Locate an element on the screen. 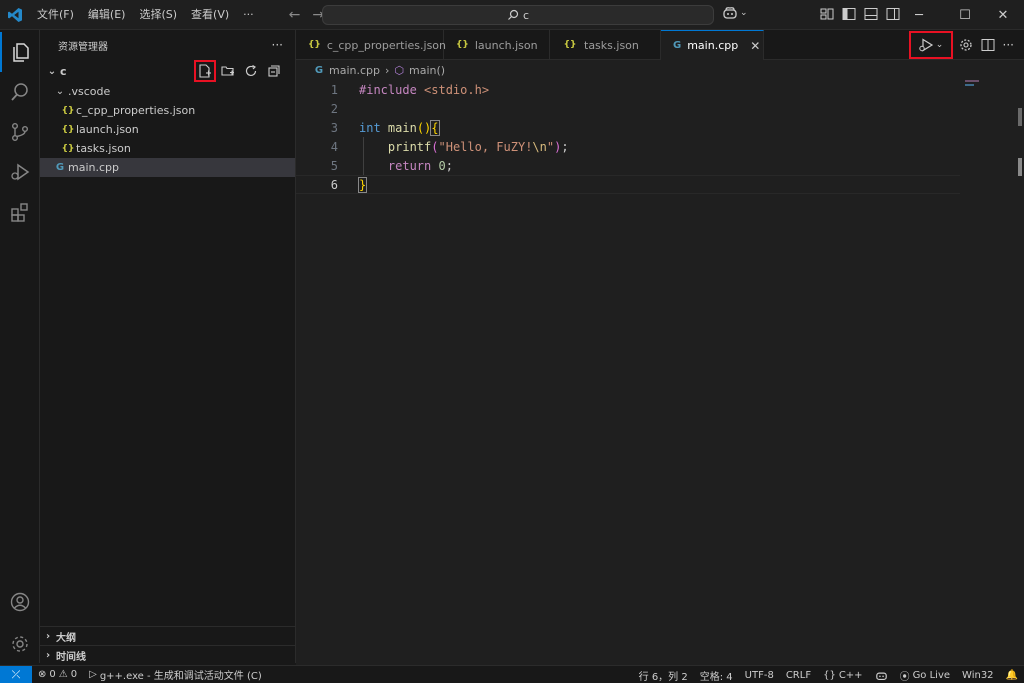  minimap is located at coordinates (987, 140).